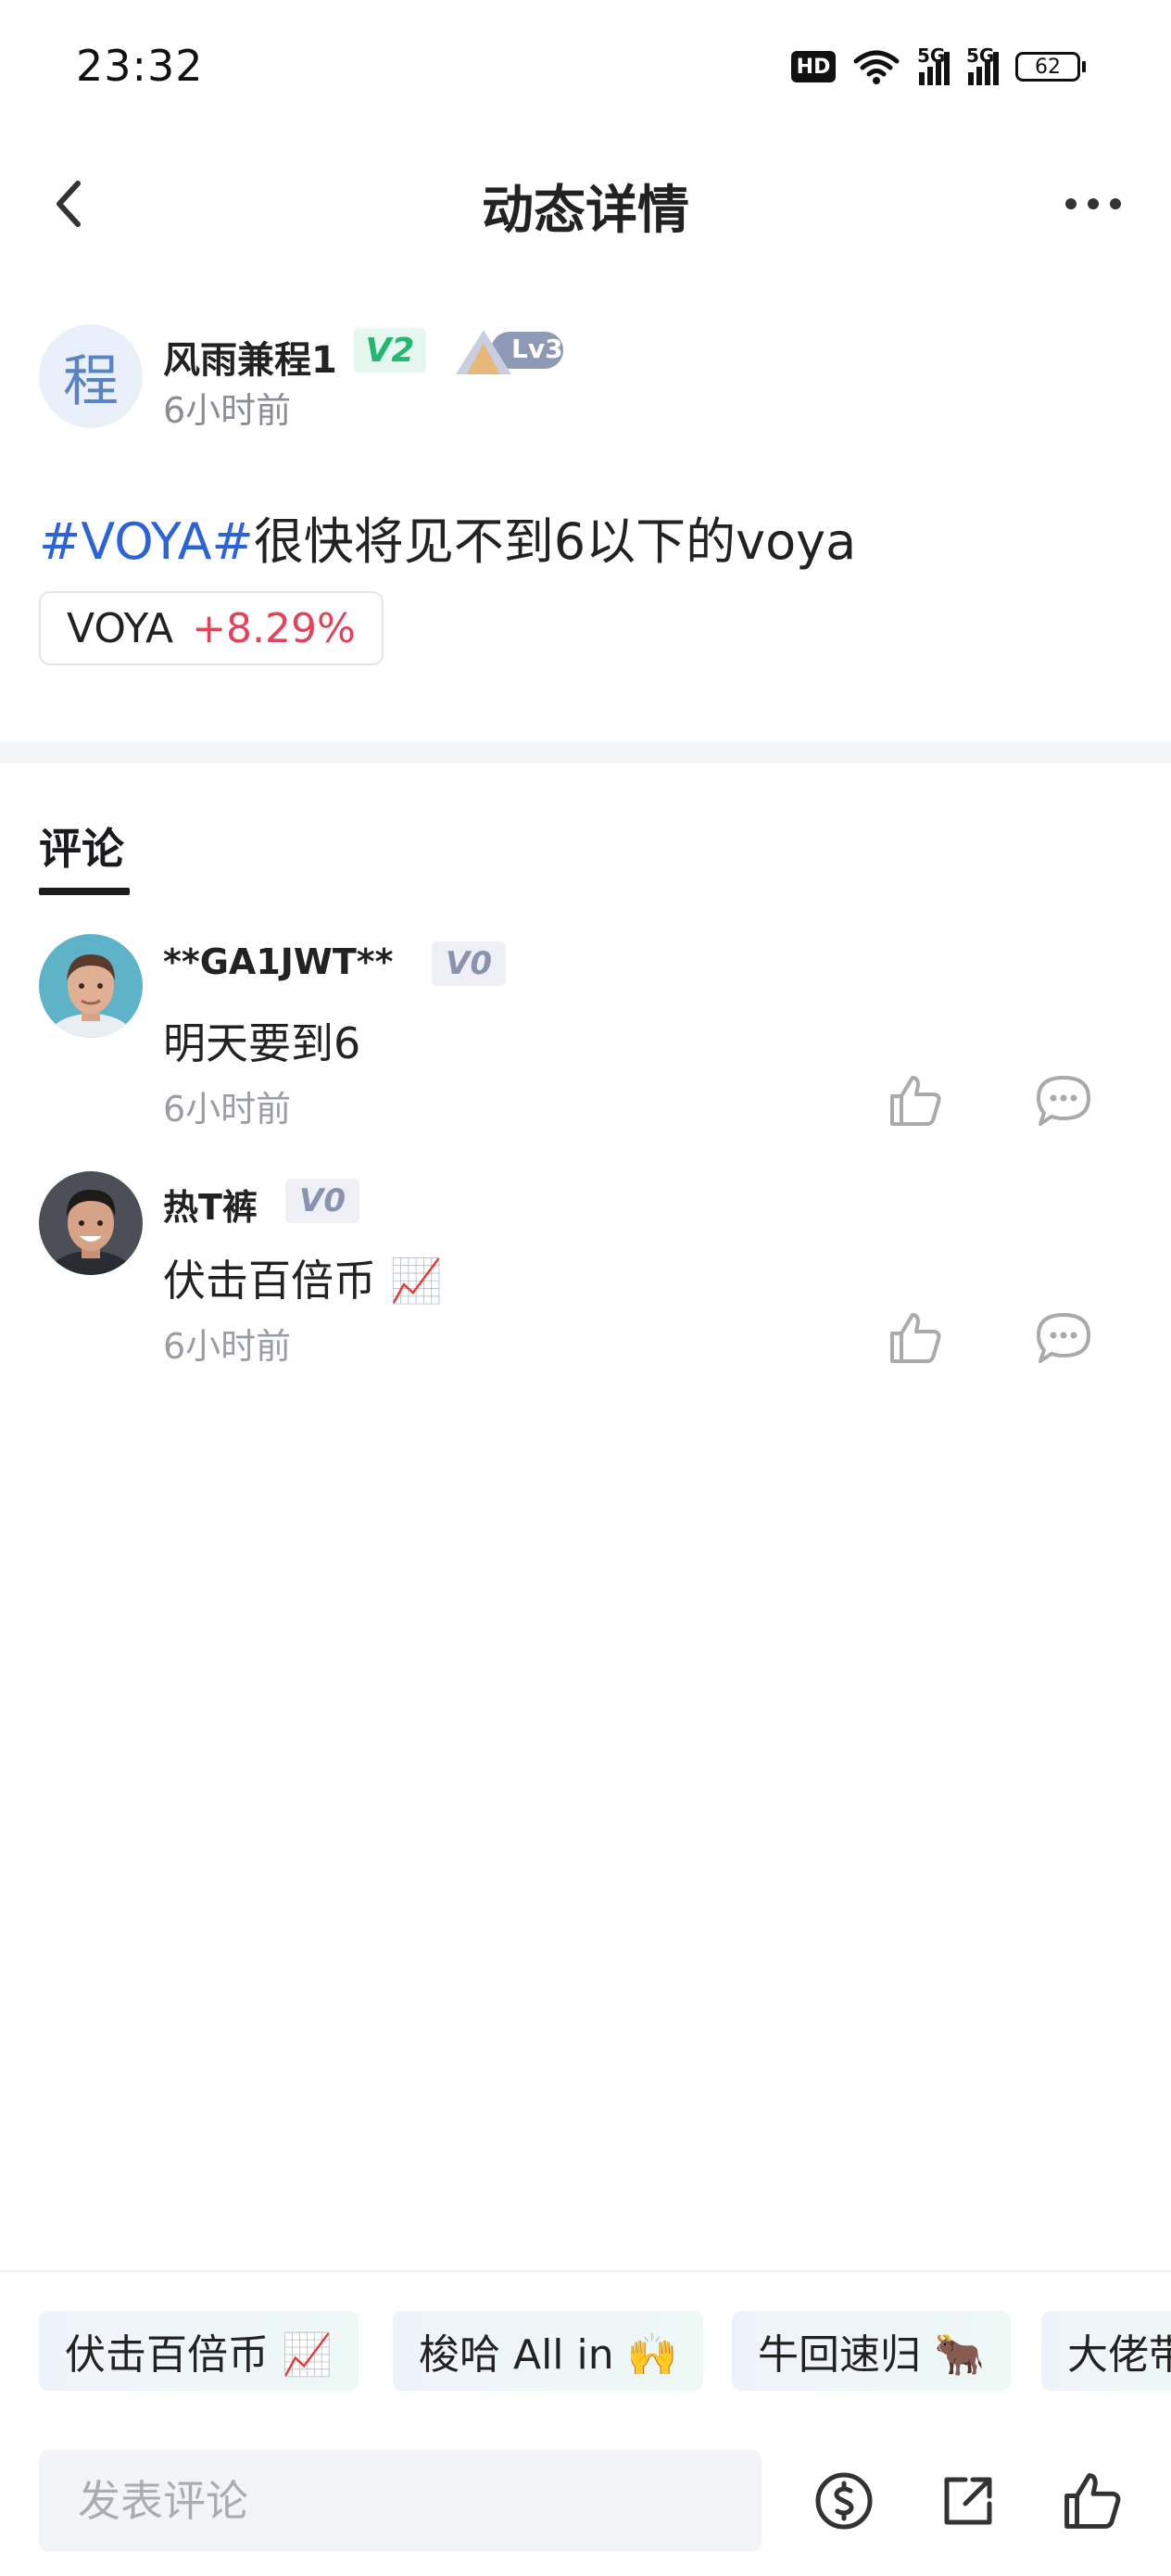 This screenshot has width=1171, height=2576. I want to click on stock-chip: VOYA +8.29%, so click(212, 628).